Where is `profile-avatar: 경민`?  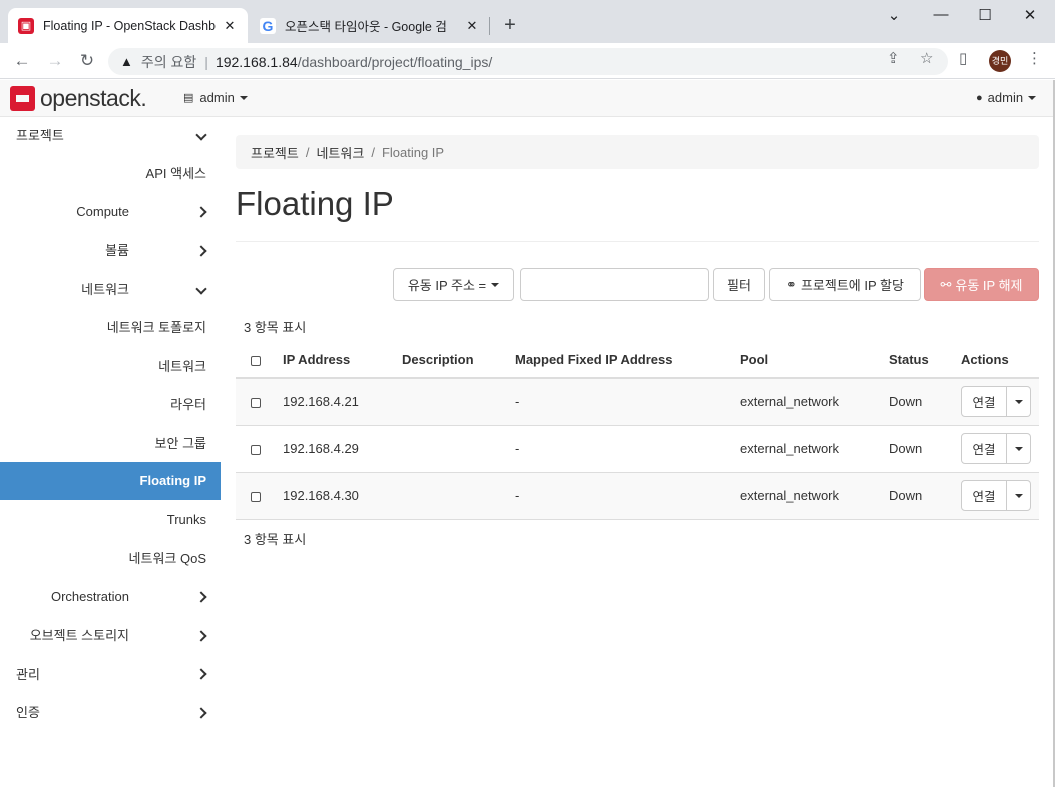 profile-avatar: 경민 is located at coordinates (1000, 61).